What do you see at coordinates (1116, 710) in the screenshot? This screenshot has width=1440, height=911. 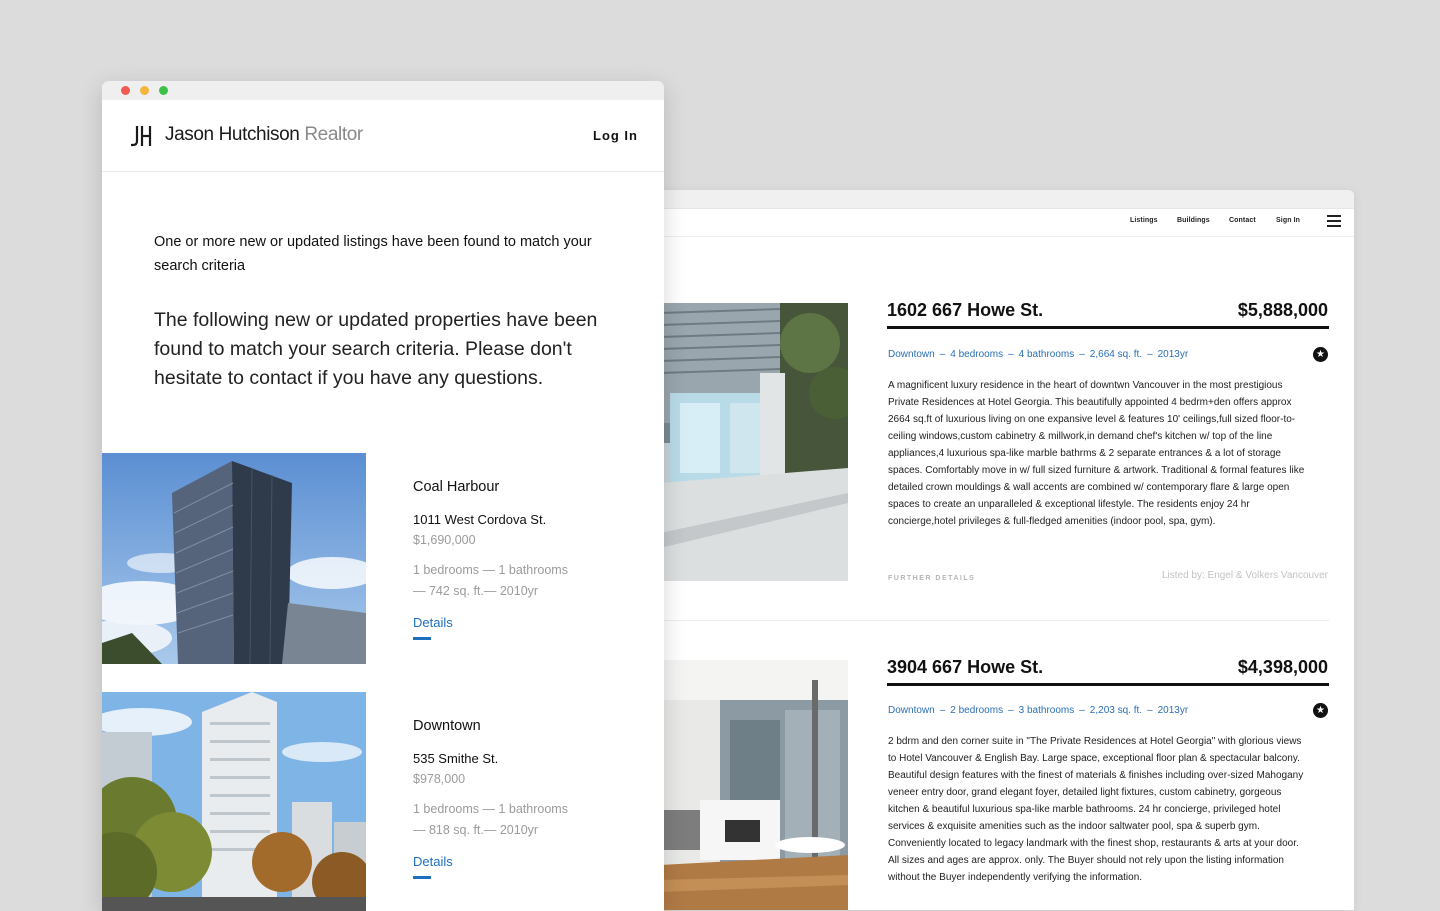 I see `meta-size: 2,203 sq. ft.` at bounding box center [1116, 710].